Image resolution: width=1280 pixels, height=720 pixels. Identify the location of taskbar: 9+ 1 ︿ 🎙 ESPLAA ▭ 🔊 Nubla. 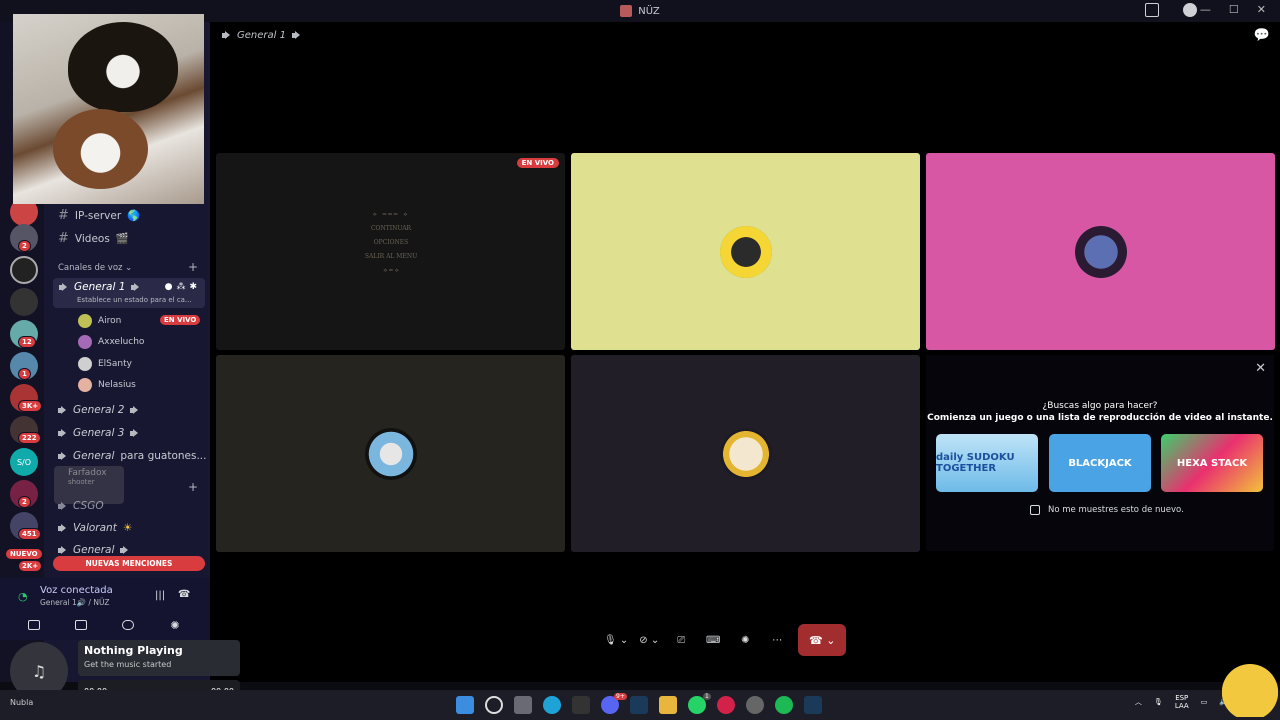
(640, 705).